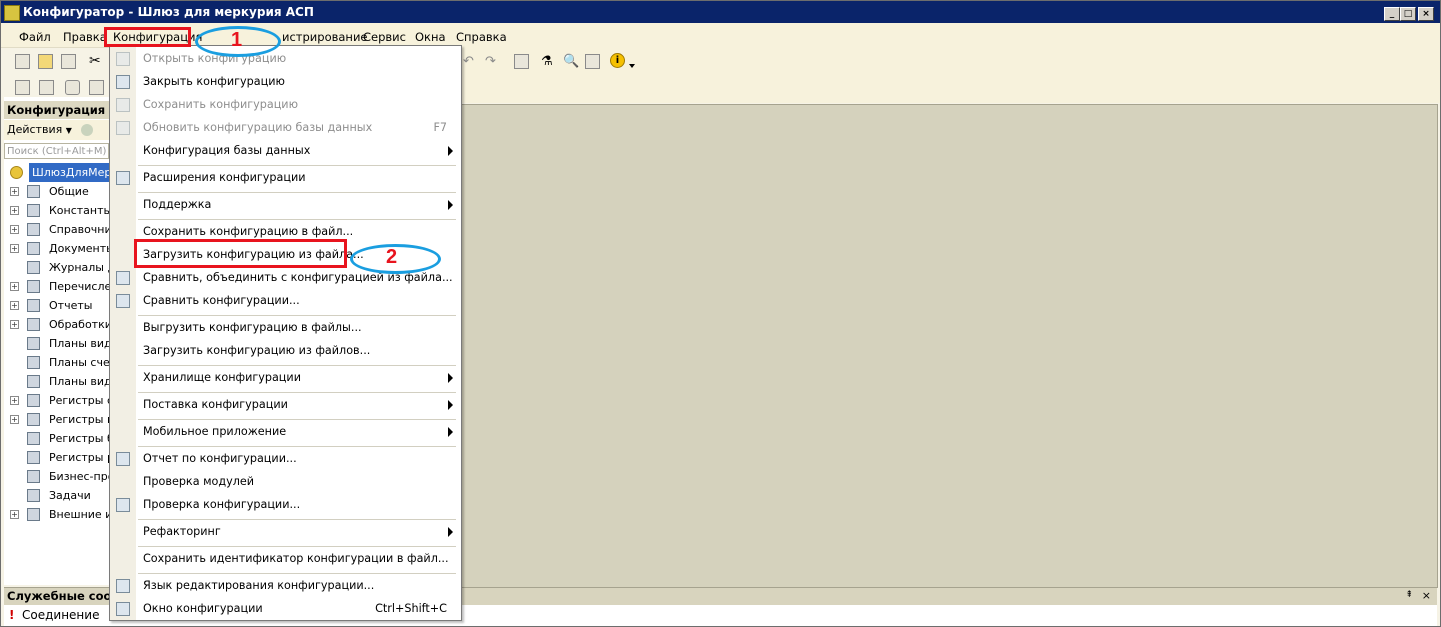  Describe the element at coordinates (56, 362) in the screenshot. I see `tree-item: Планы счетов` at that location.